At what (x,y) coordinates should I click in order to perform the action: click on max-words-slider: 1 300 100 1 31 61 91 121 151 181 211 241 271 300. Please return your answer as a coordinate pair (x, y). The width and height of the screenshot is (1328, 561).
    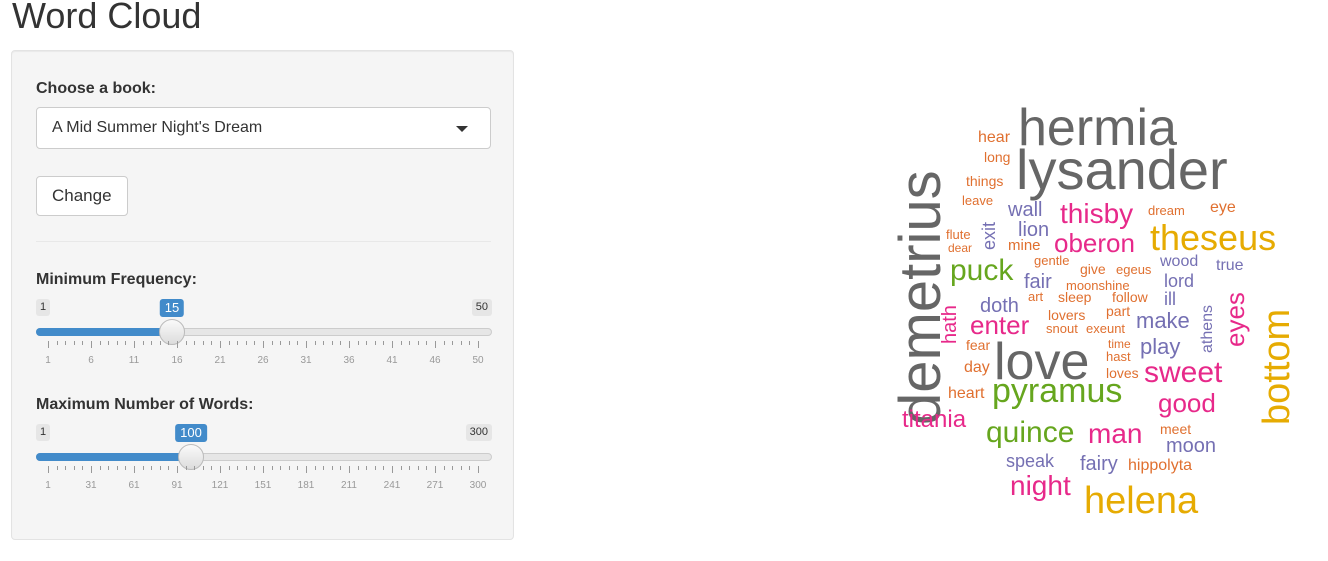
    Looking at the image, I should click on (264, 459).